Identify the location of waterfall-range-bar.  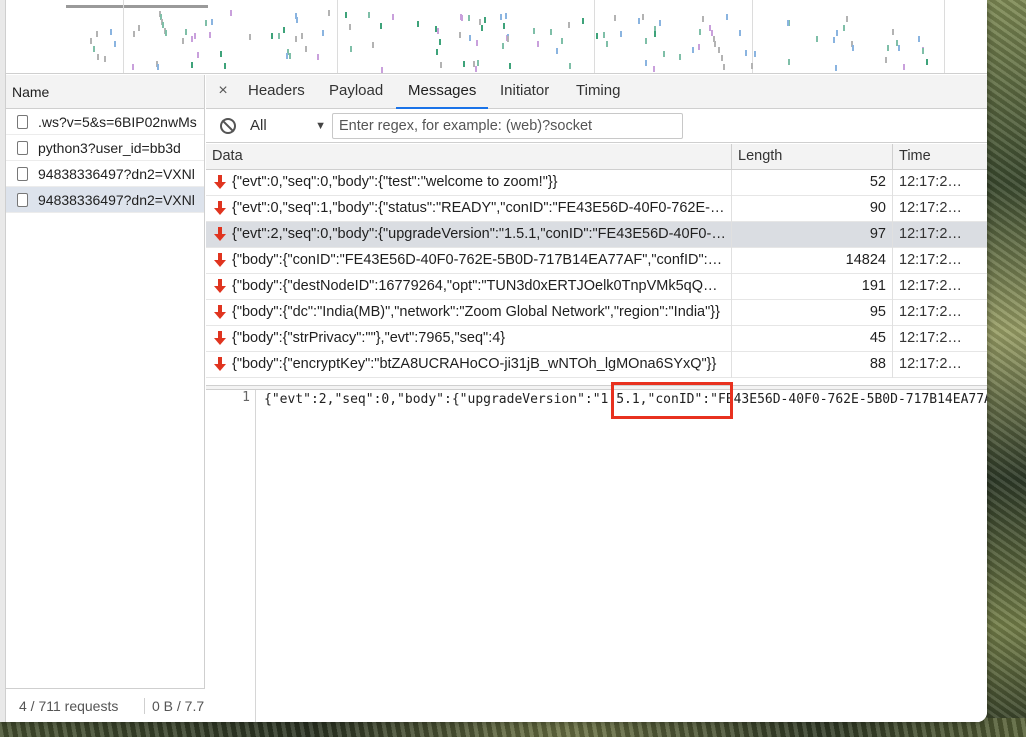
(137, 6).